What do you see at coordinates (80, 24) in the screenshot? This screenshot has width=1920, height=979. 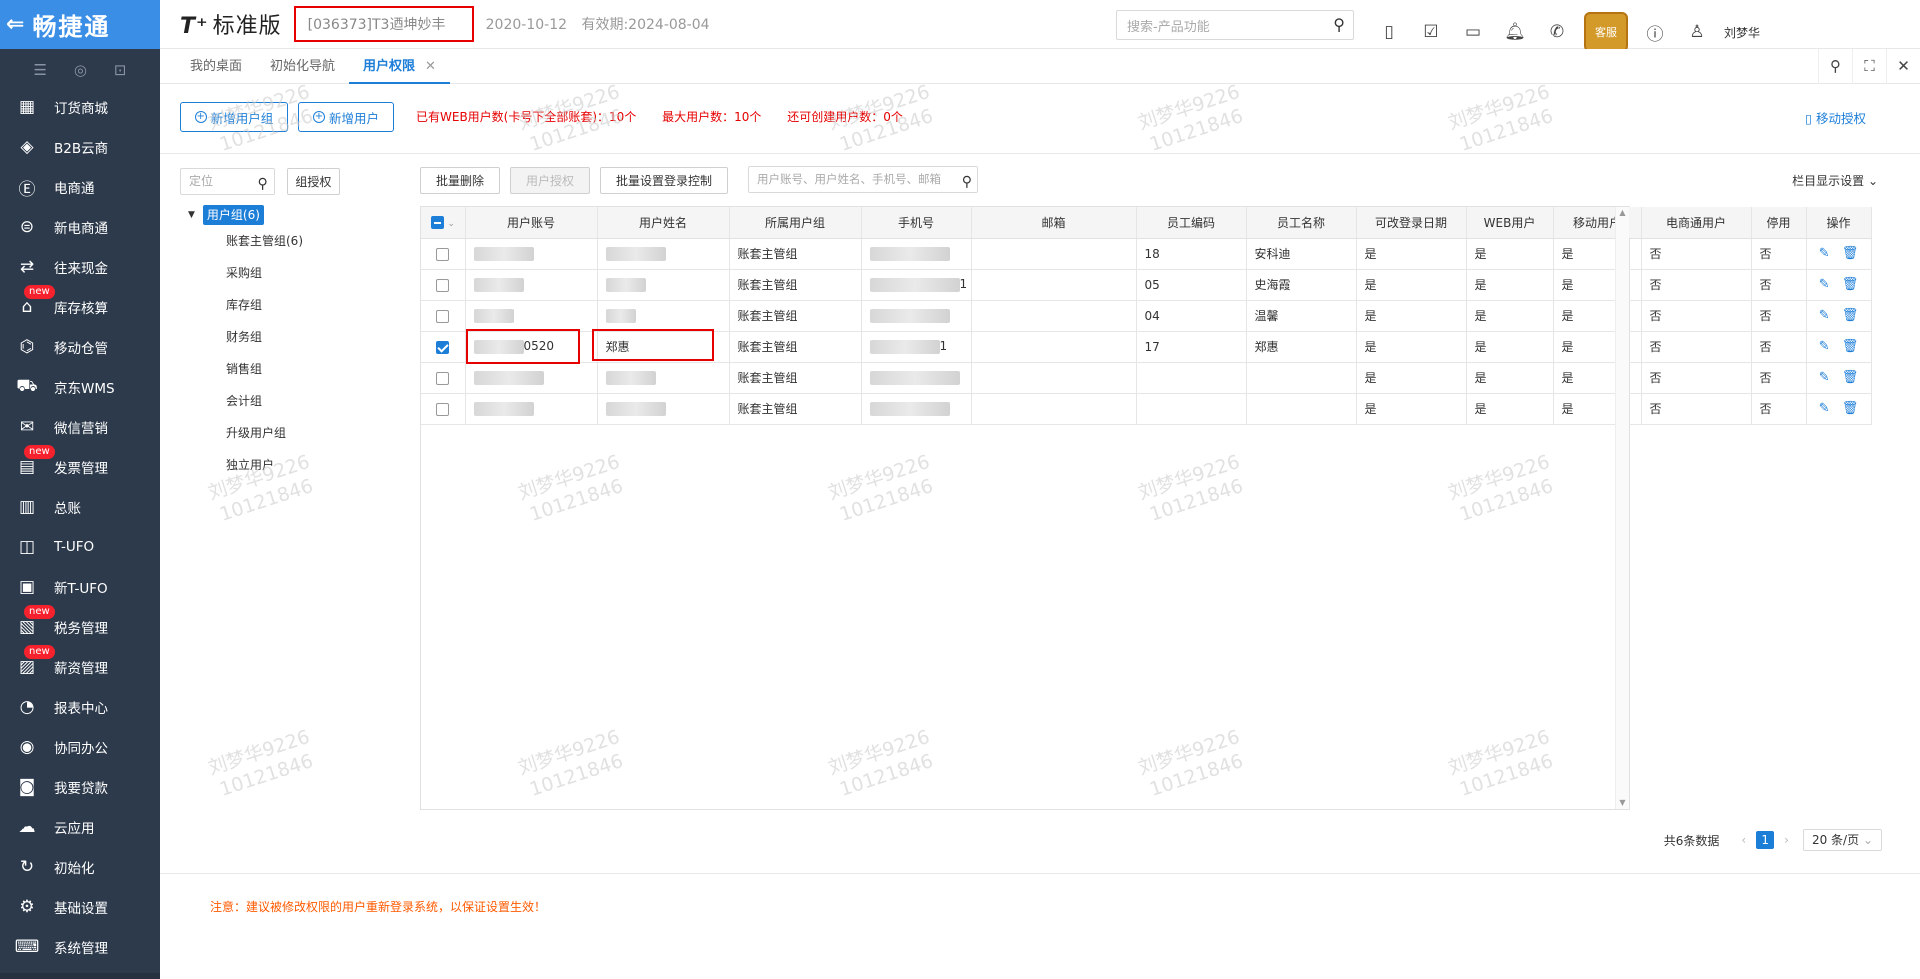 I see `brand-bar: ⇐ 畅捷通` at bounding box center [80, 24].